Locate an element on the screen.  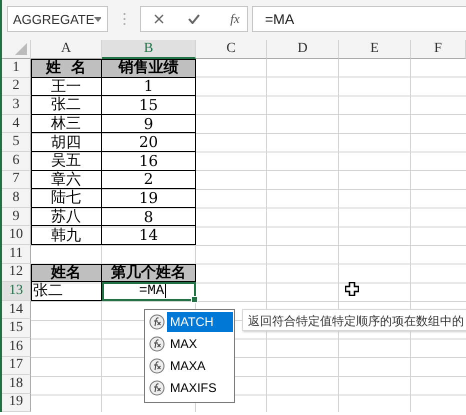
table-cell: 吴五 is located at coordinates (66, 161).